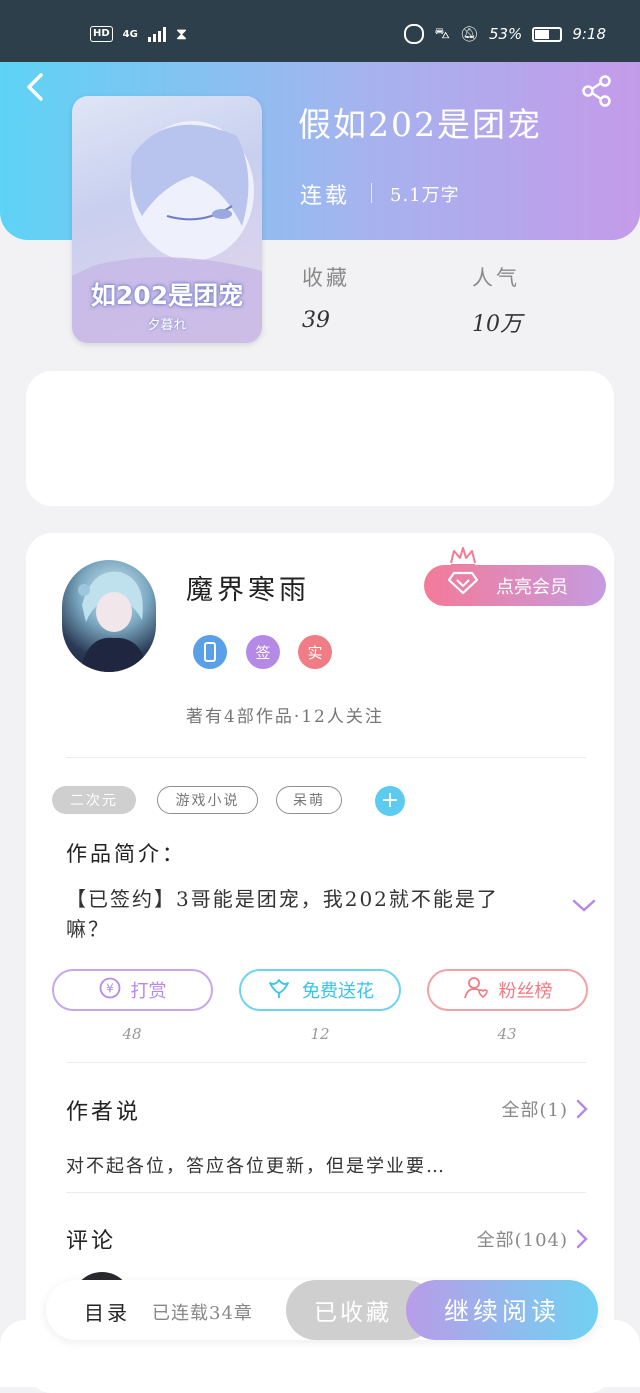 This screenshot has height=1393, width=640. Describe the element at coordinates (167, 219) in the screenshot. I see `book-cover: 如202是团宠 夕暮れ` at that location.